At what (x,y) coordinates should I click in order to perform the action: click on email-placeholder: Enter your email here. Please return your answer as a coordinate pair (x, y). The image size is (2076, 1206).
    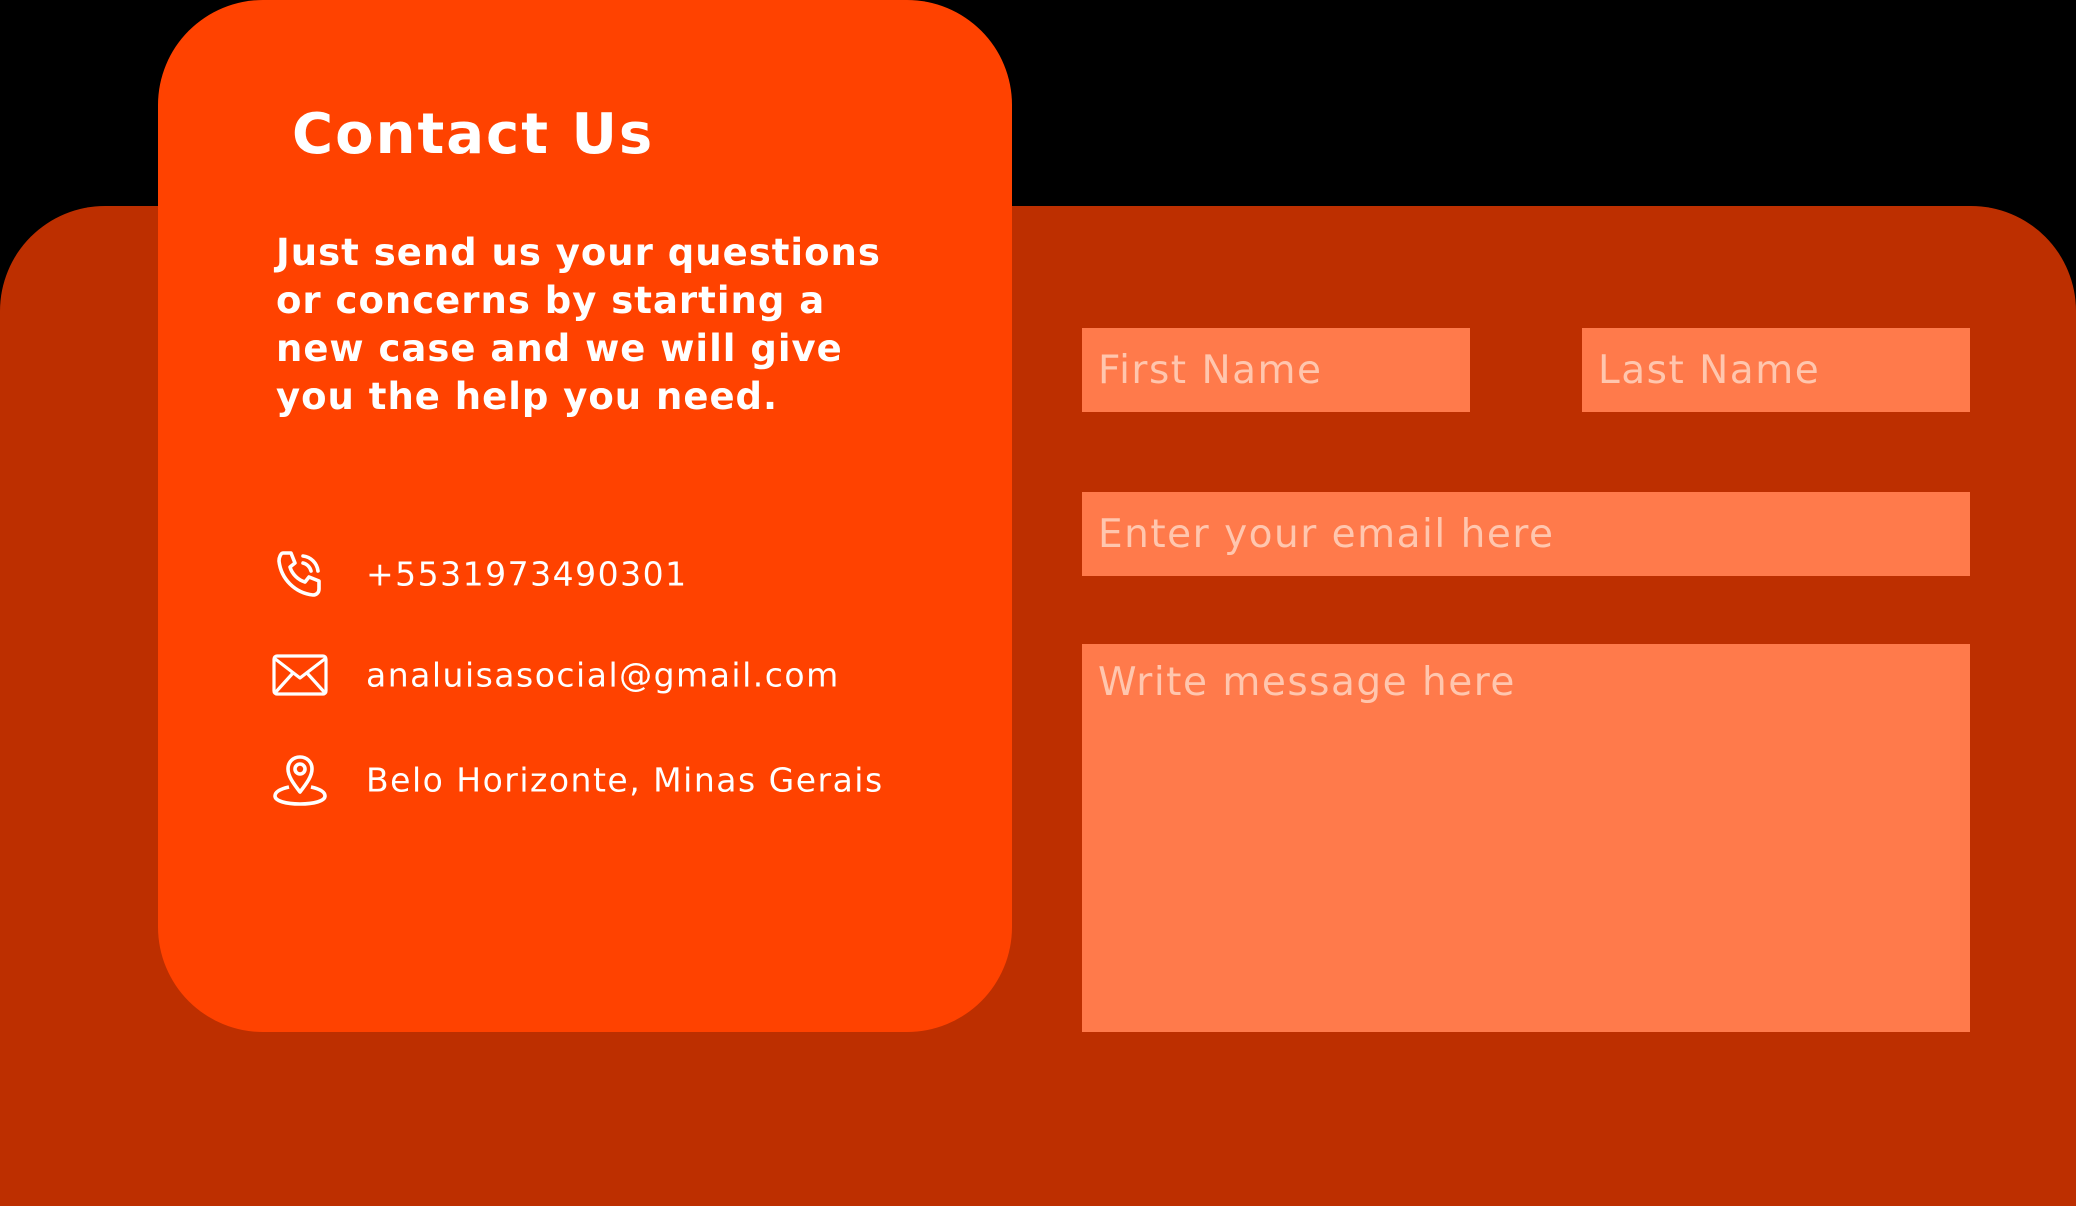
    Looking at the image, I should click on (1326, 534).